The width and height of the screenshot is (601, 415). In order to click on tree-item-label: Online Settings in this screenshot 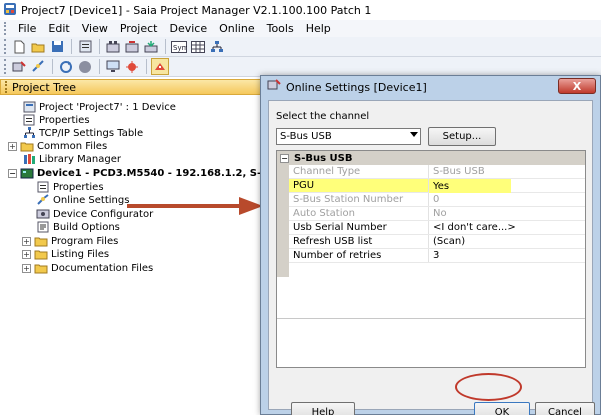, I will do `click(91, 200)`.